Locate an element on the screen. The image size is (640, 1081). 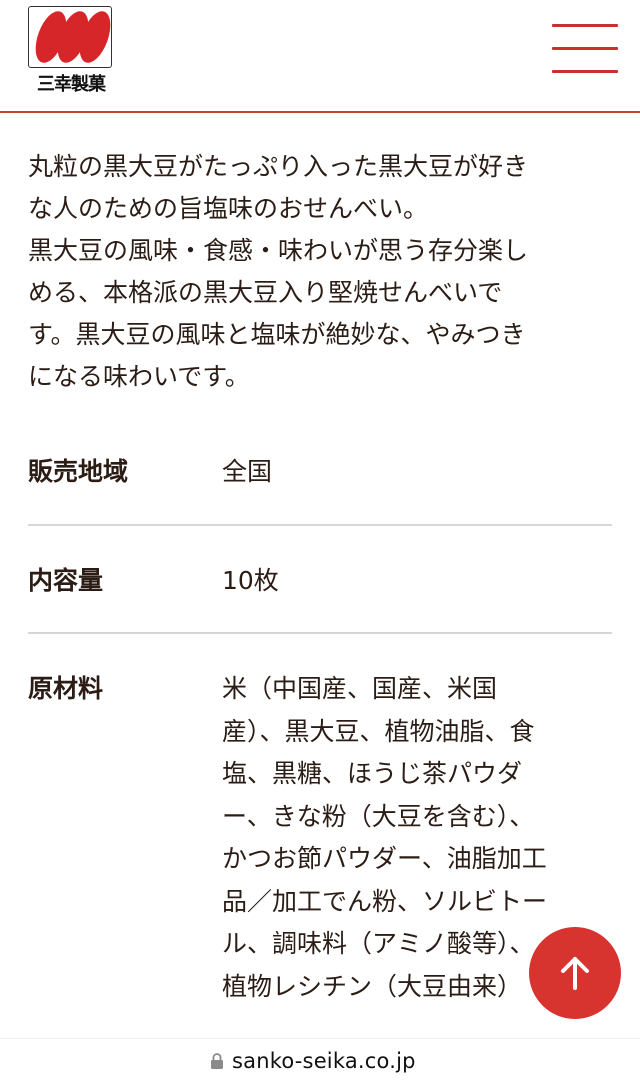
url-text: sanko-seika.co.jp is located at coordinates (324, 1061).